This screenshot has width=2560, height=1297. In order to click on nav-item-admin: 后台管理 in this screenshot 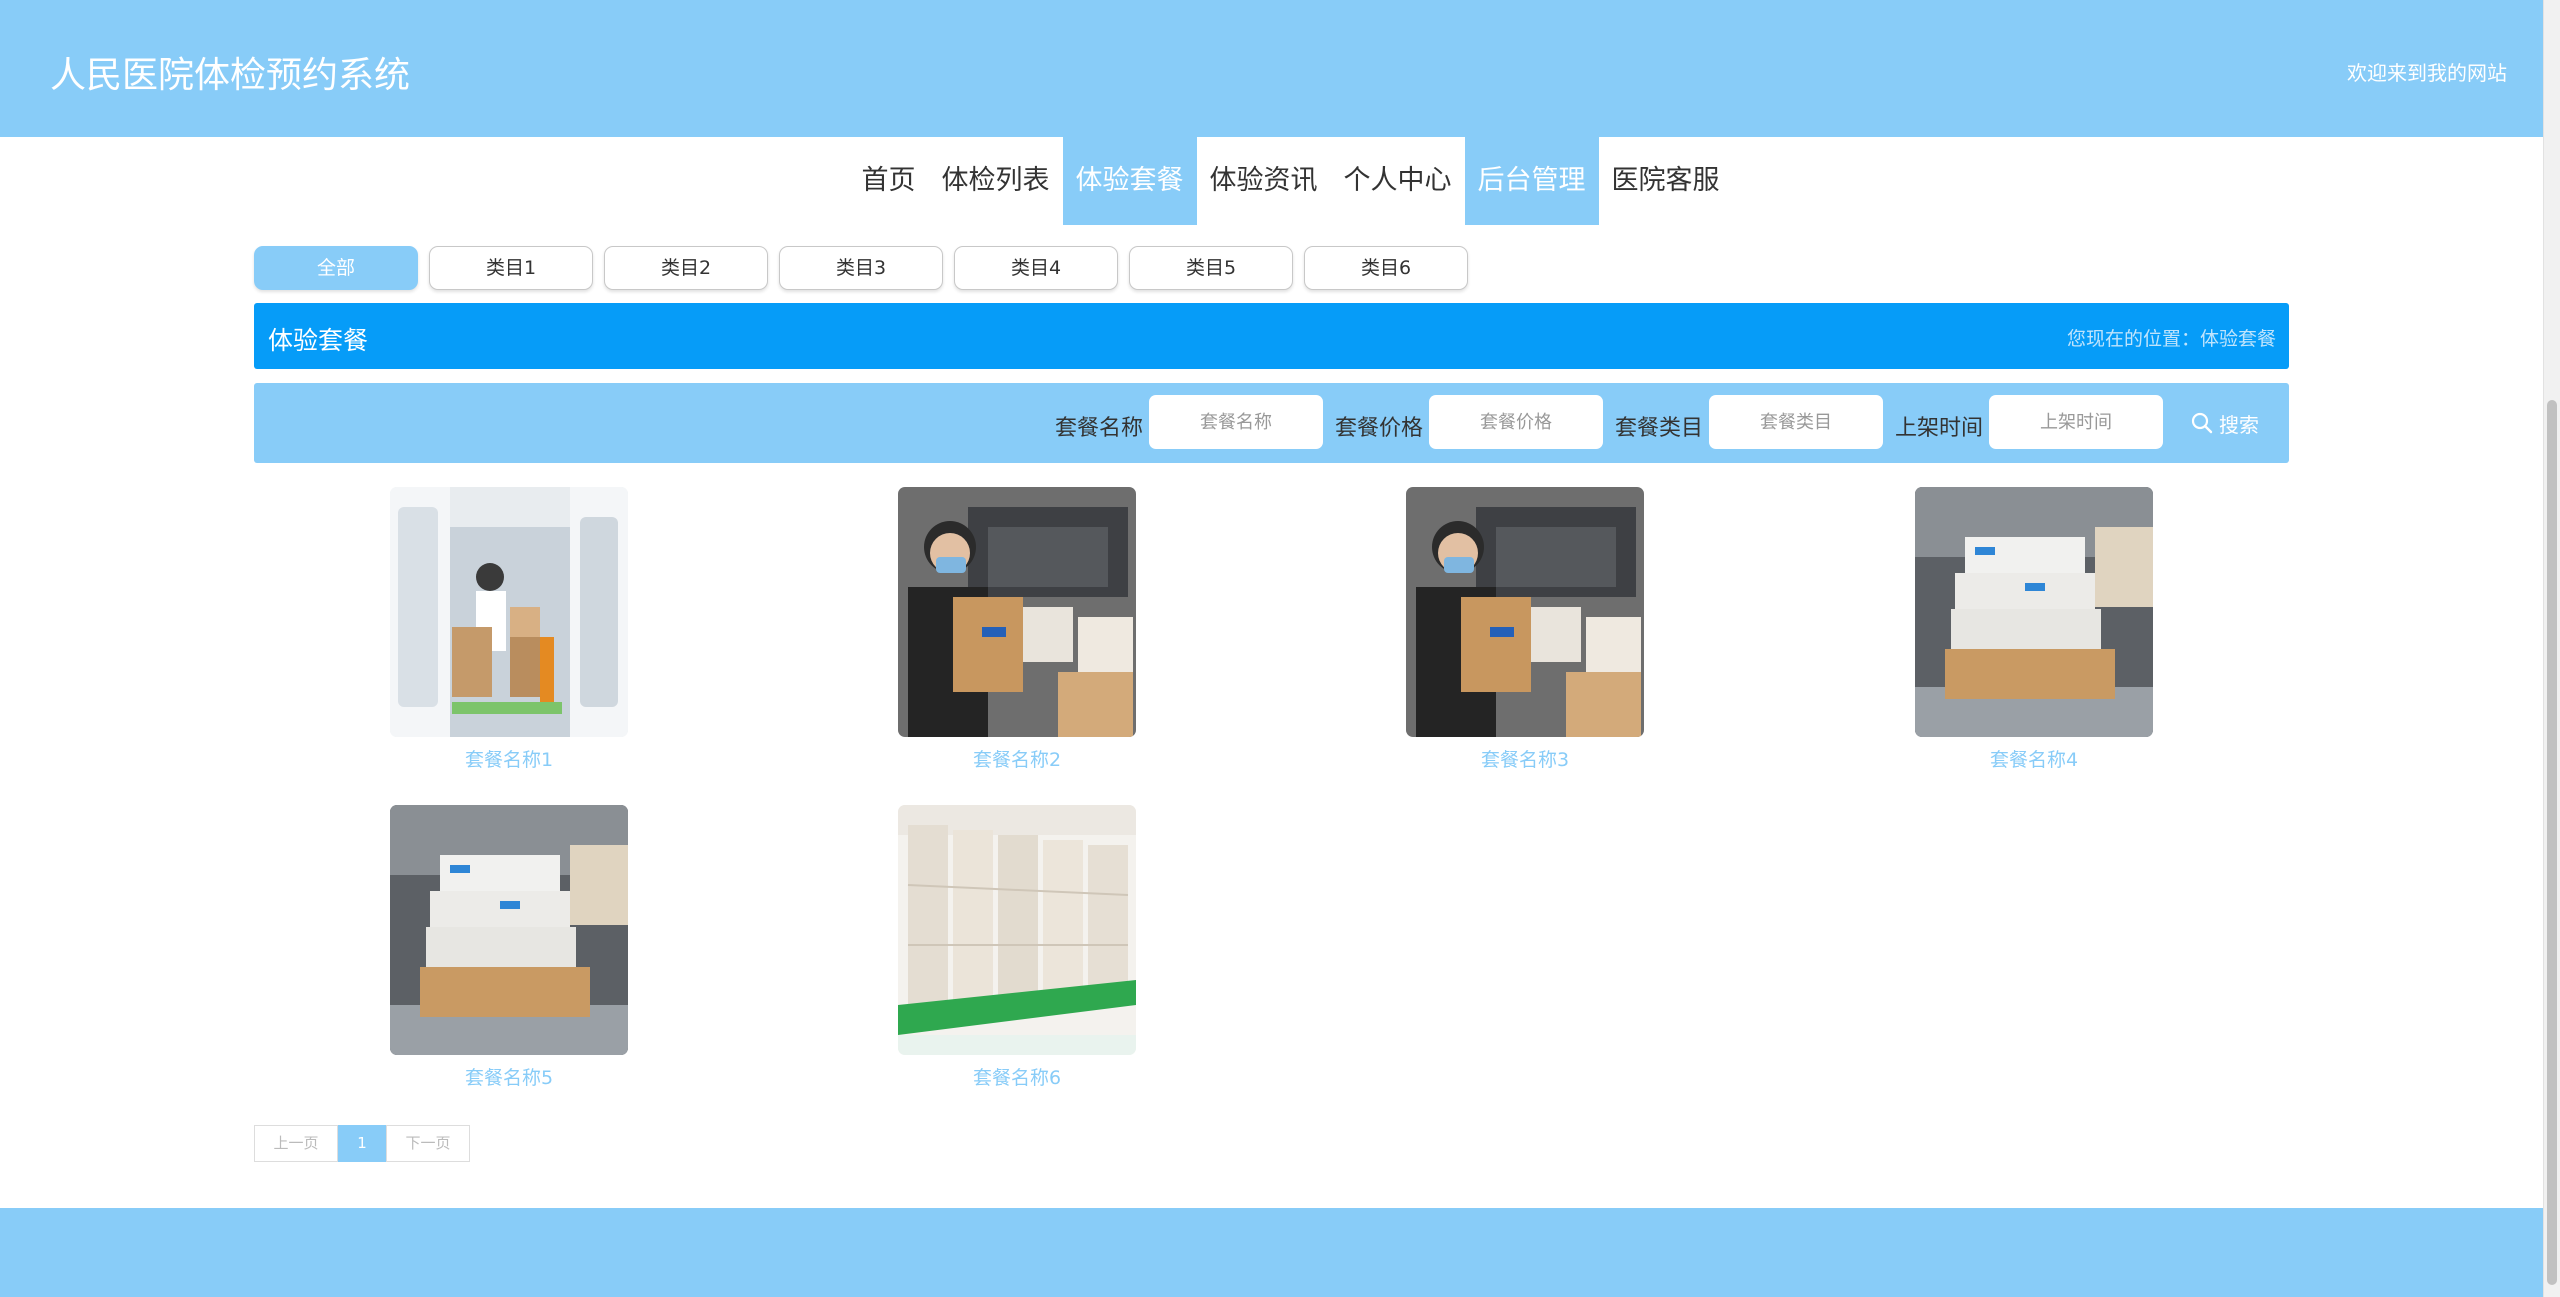, I will do `click(1531, 181)`.